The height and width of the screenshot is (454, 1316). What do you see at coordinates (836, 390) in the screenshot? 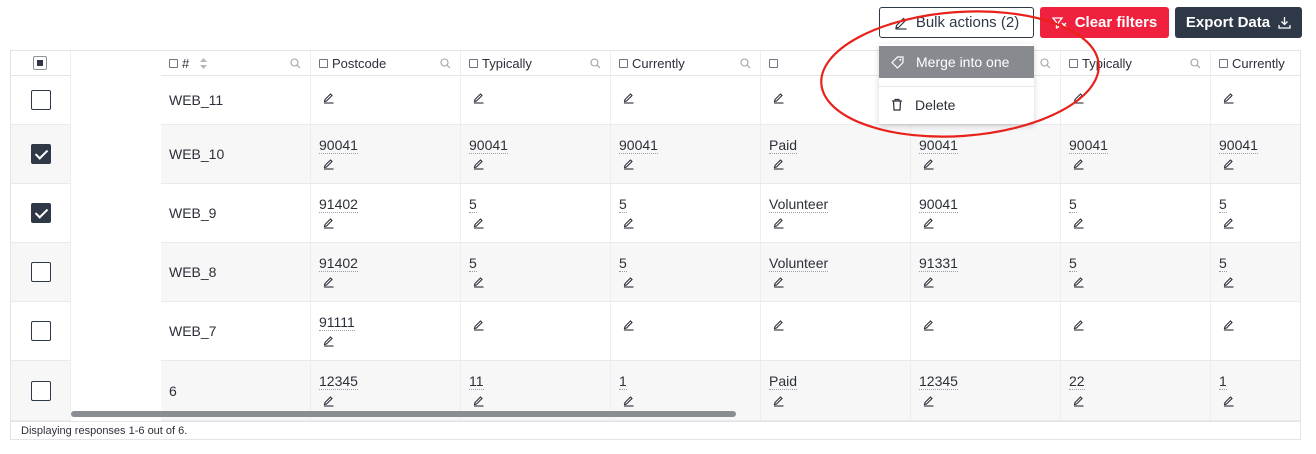
I see `table-cell: Paid` at bounding box center [836, 390].